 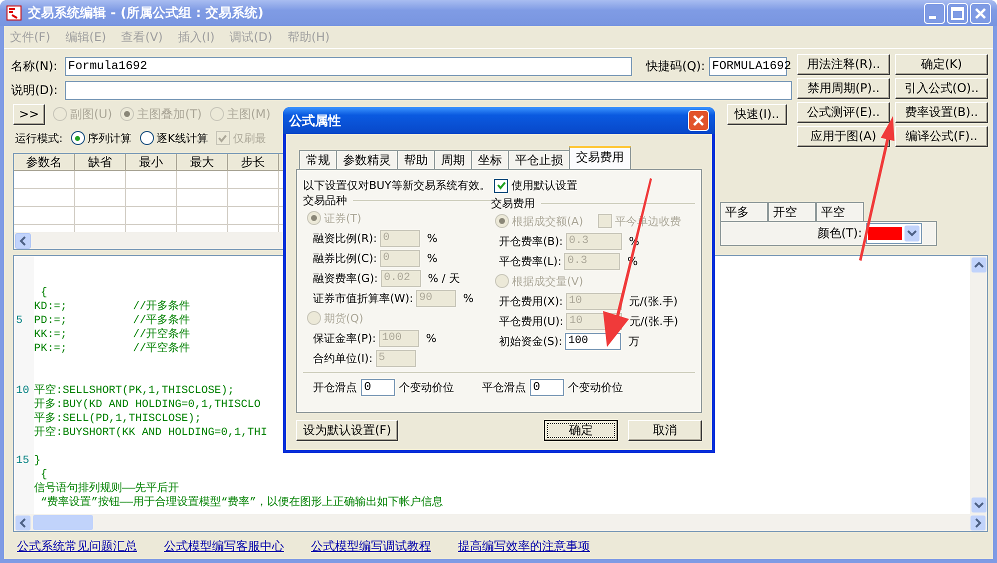 What do you see at coordinates (112, 335) in the screenshot?
I see `code-line: KK:=; //开空条件` at bounding box center [112, 335].